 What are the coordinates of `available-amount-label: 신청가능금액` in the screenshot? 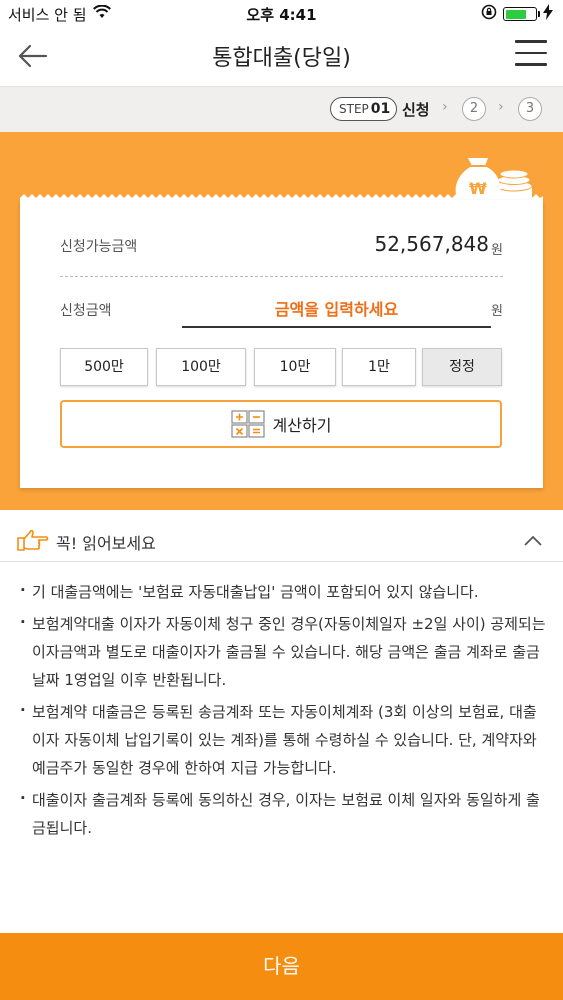 It's located at (99, 247).